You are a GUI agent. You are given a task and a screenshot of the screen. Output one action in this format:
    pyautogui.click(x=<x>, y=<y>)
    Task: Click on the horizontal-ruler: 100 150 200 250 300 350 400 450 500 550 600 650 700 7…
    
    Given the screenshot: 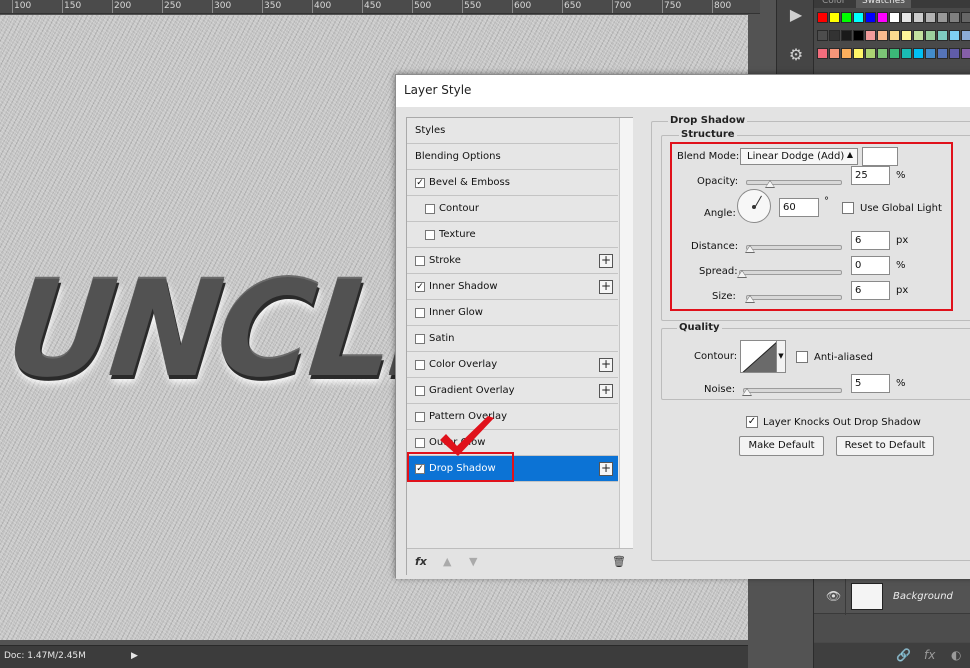 What is the action you would take?
    pyautogui.click(x=380, y=7)
    